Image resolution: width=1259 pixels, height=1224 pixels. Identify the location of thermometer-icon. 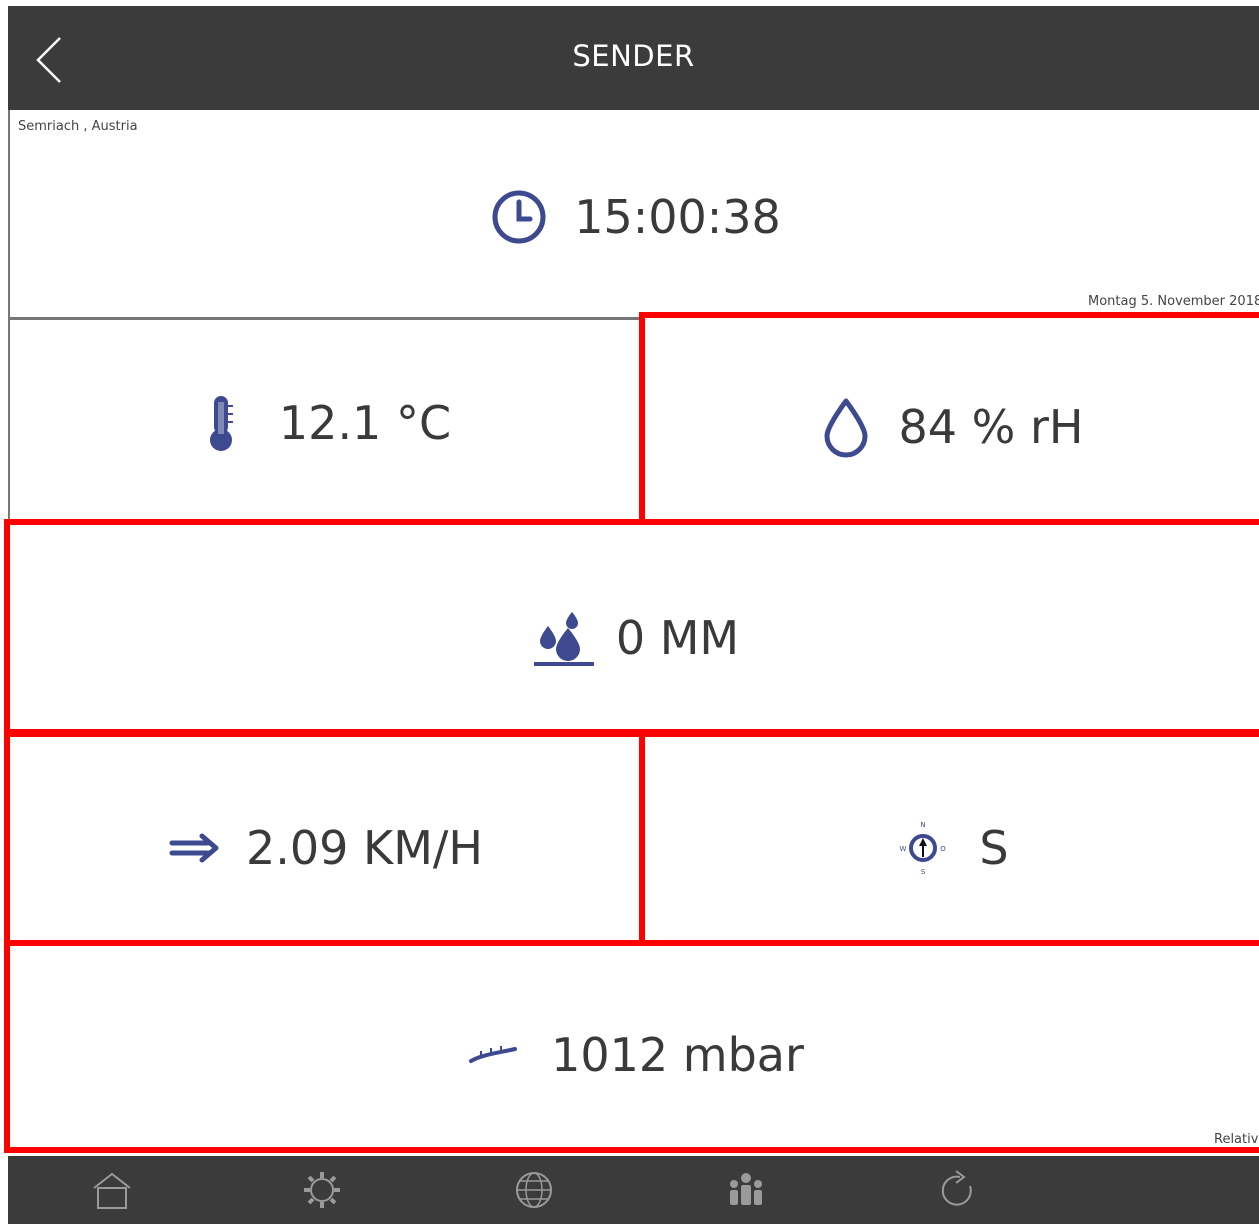
(221, 423).